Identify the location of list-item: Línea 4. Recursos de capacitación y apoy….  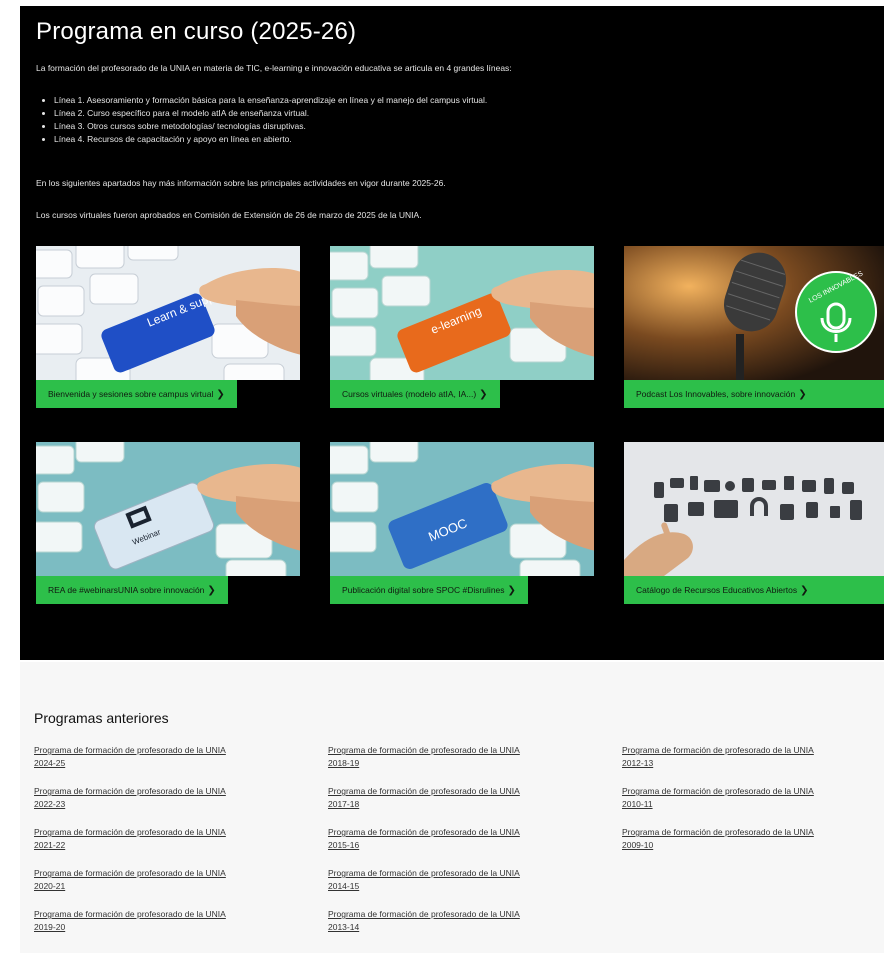
(464, 139).